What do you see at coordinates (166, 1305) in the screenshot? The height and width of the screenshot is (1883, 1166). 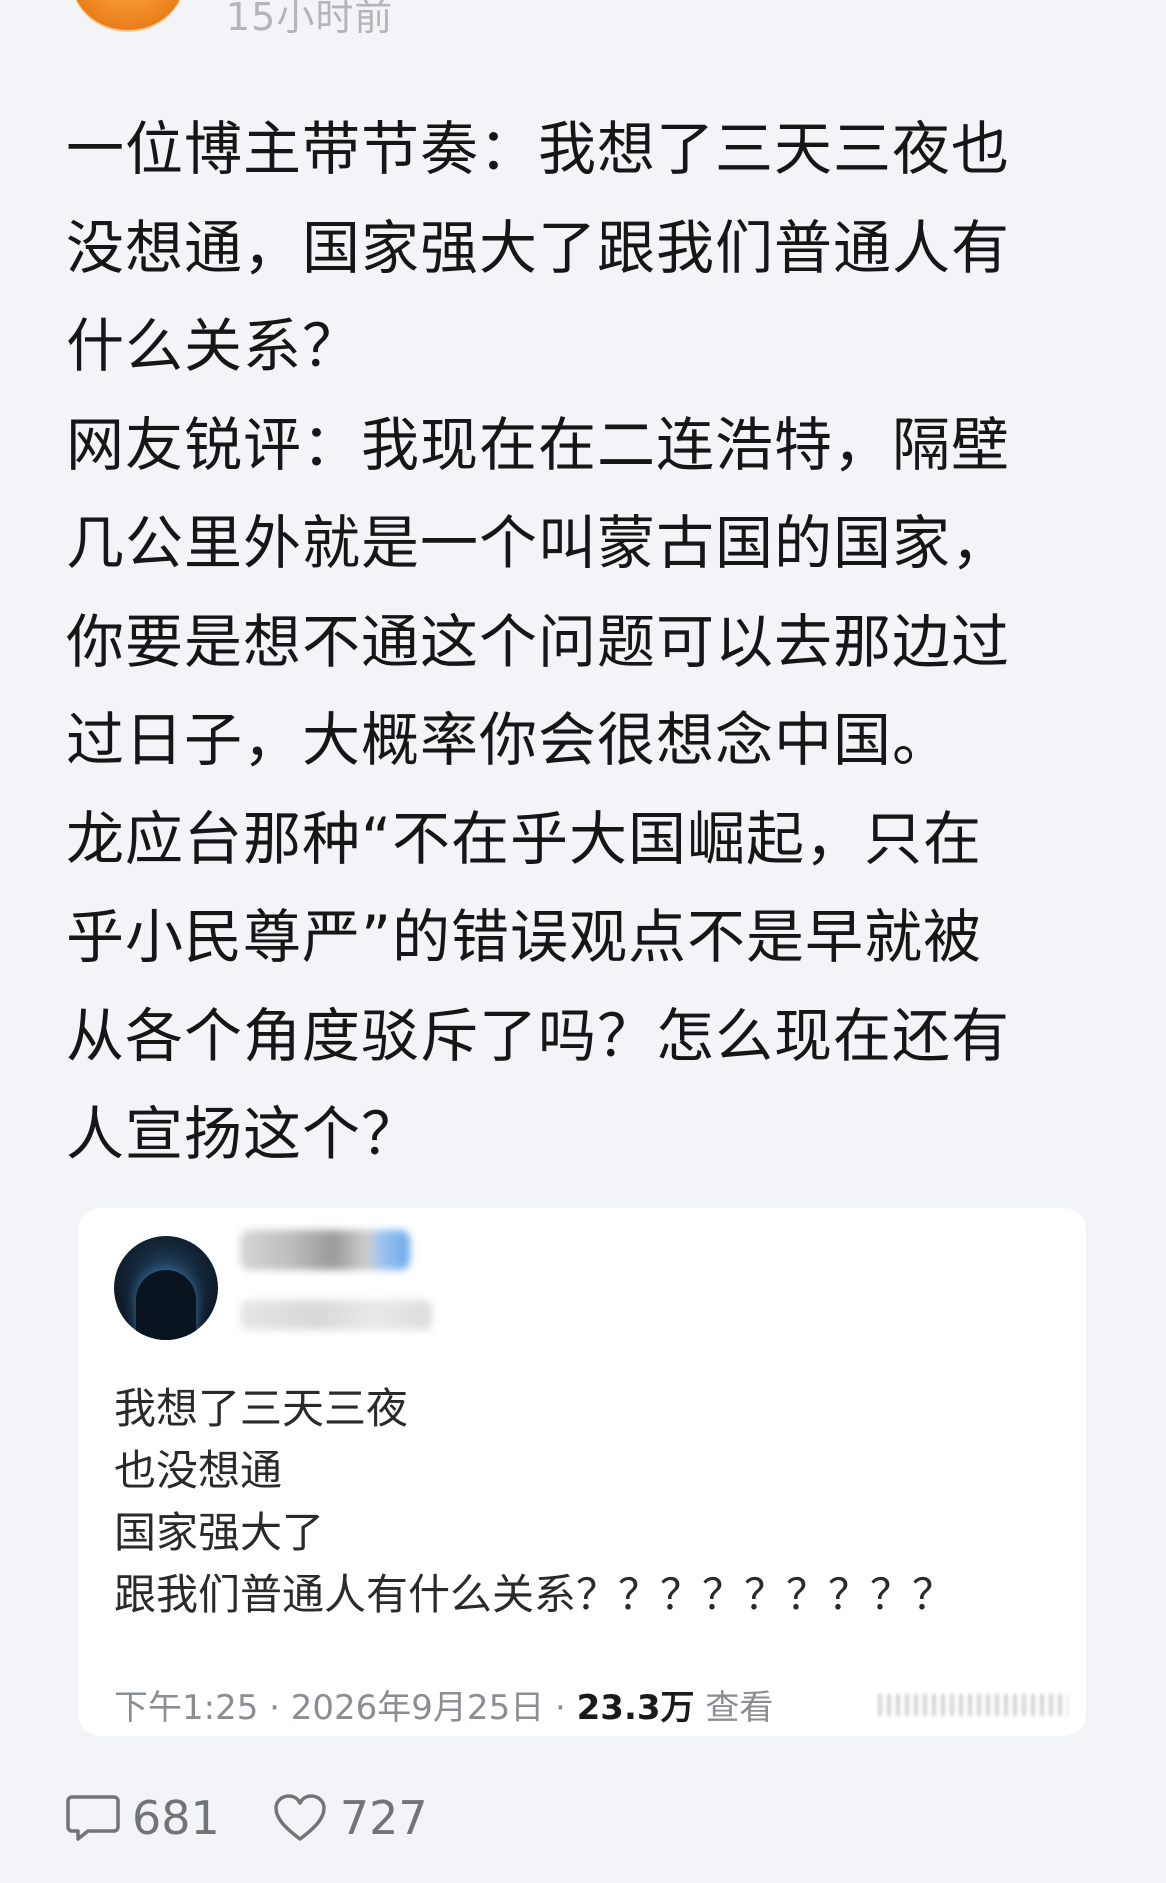 I see `hooded-figure-icon` at bounding box center [166, 1305].